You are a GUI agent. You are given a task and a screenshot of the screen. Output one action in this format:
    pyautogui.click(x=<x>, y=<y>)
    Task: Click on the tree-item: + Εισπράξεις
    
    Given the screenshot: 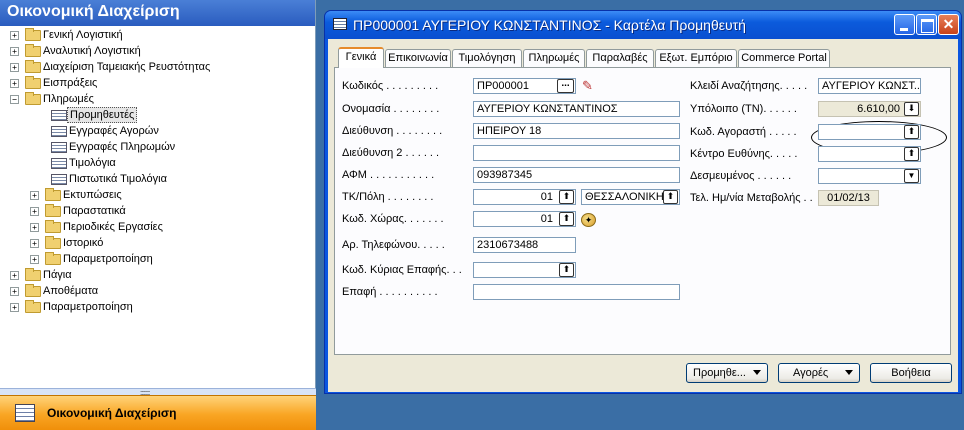 What is the action you would take?
    pyautogui.click(x=158, y=83)
    